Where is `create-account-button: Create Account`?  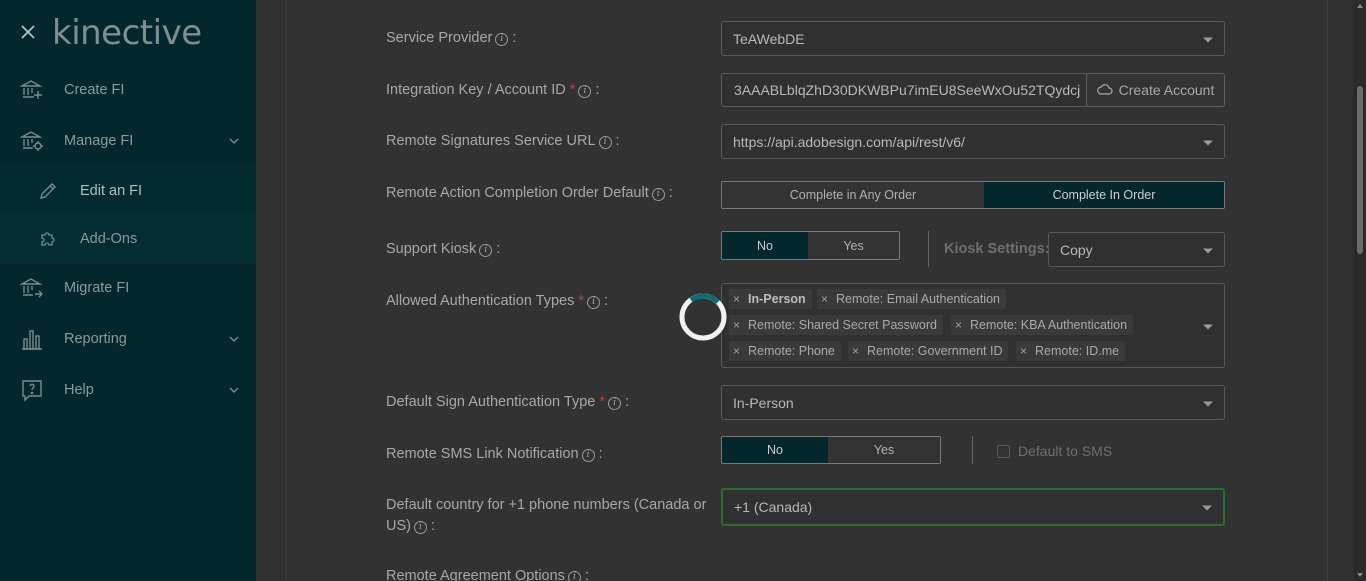
create-account-button: Create Account is located at coordinates (1155, 90).